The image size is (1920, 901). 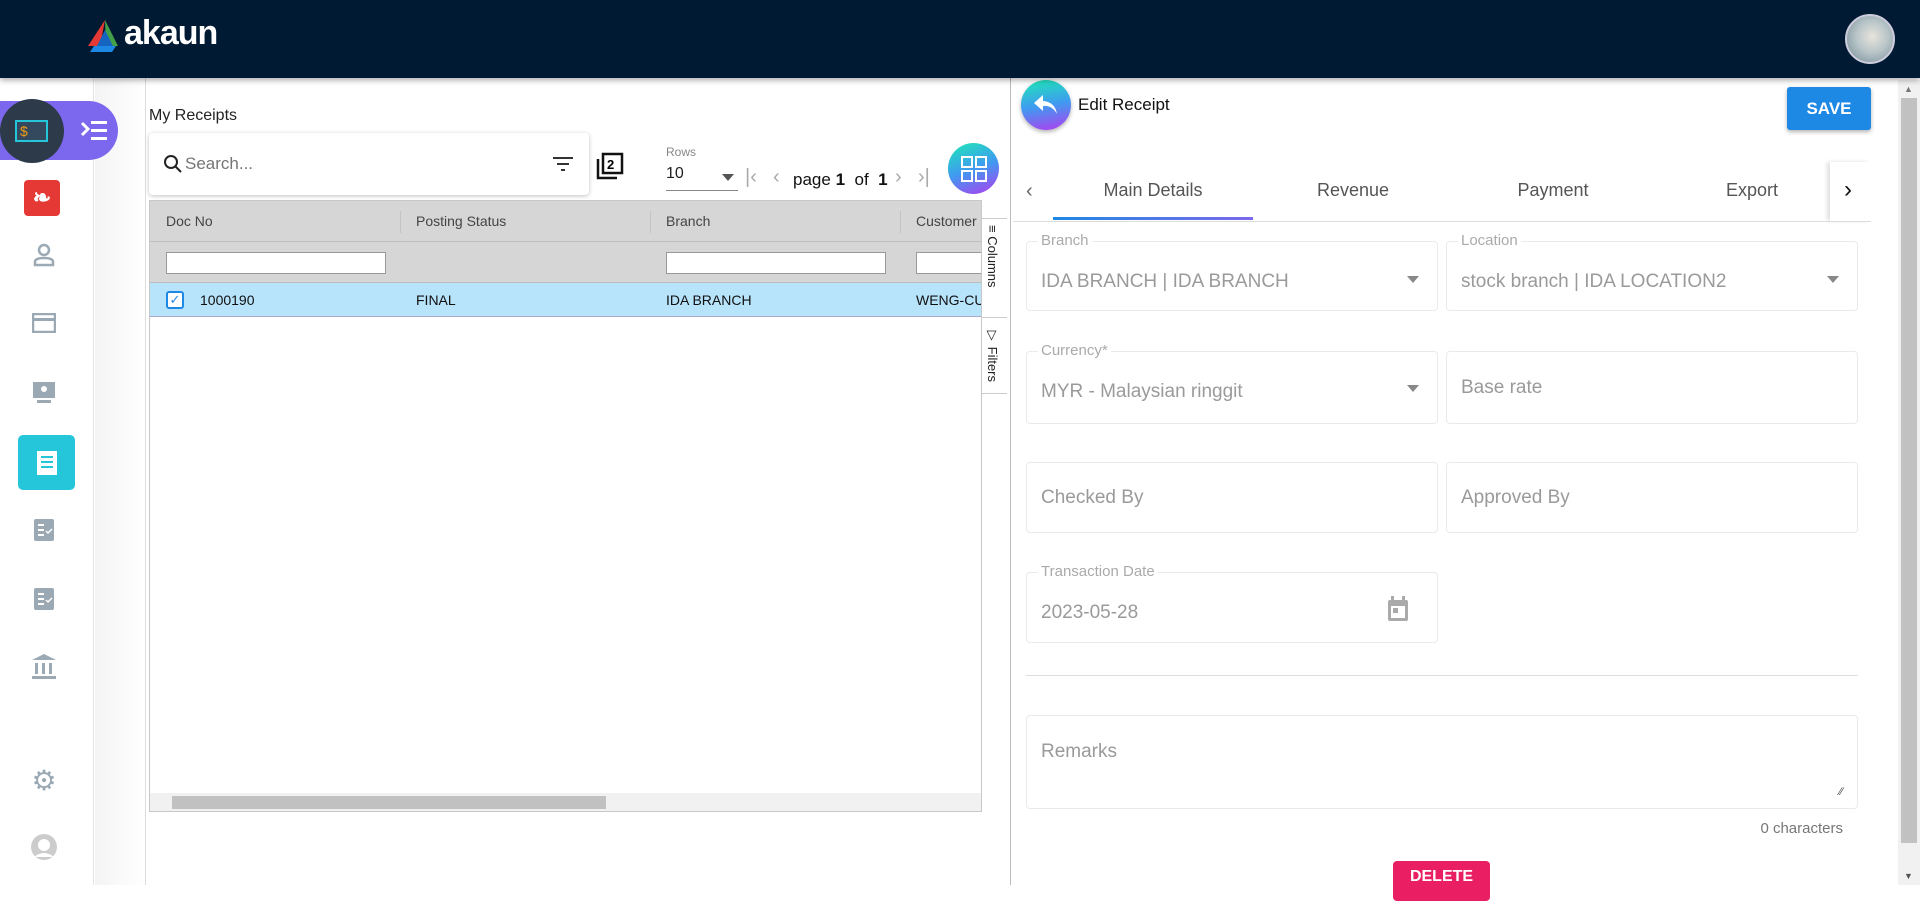 I want to click on svg-text: 2, so click(x=610, y=164).